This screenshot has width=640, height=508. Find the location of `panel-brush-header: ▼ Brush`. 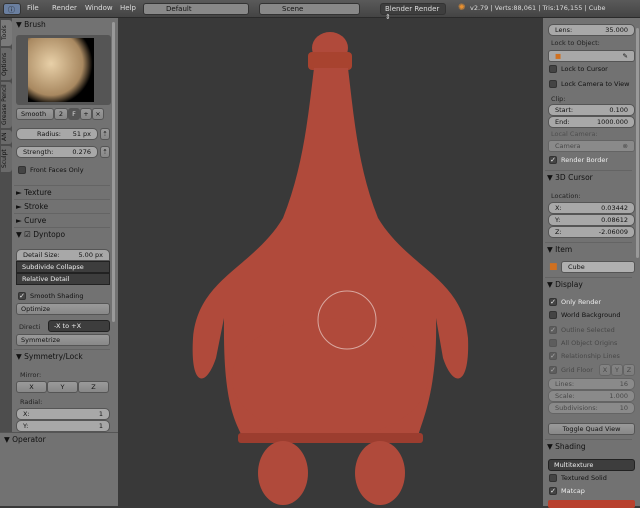

panel-brush-header: ▼ Brush is located at coordinates (31, 24).